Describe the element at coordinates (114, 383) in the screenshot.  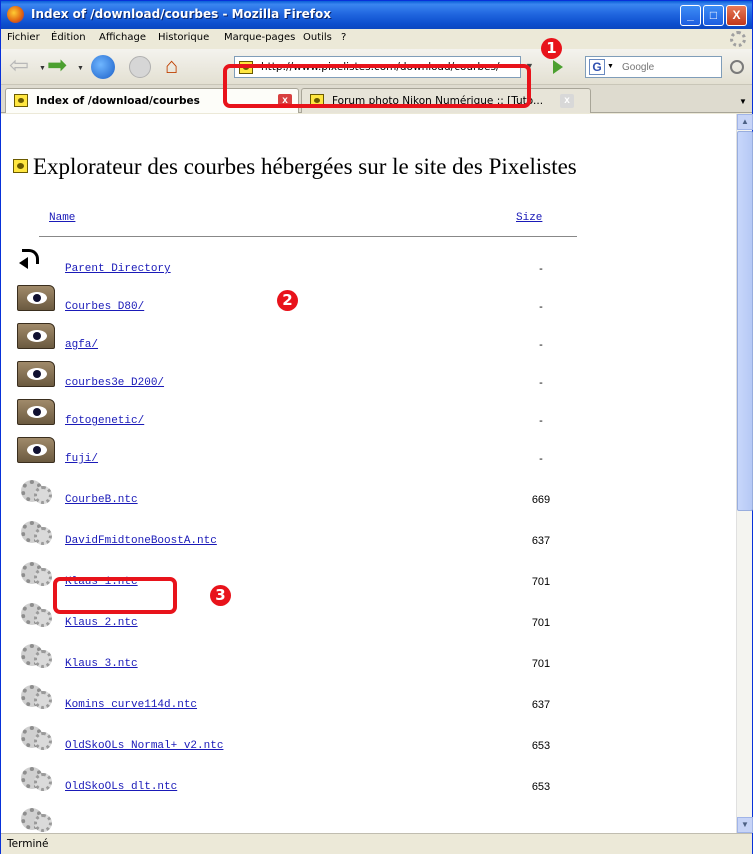
I see `entry-link: courbes3e D200/` at that location.